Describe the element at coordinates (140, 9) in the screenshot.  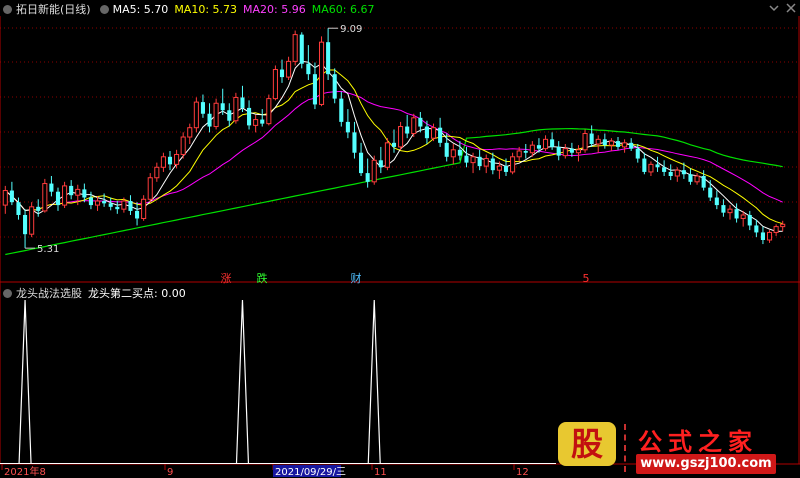
I see `ma5-label: MA5: 5.70` at that location.